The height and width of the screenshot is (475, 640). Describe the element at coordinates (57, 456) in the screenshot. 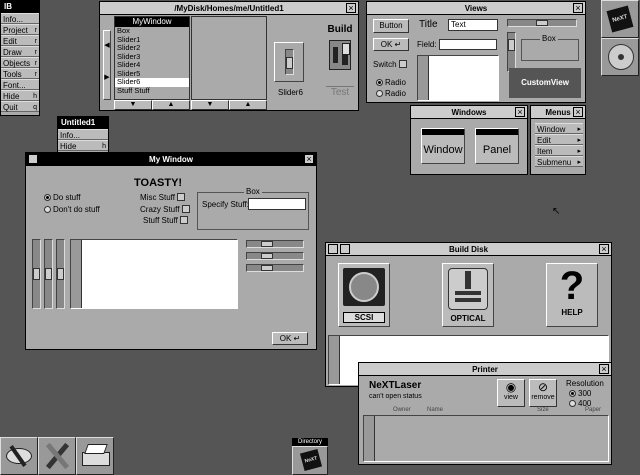

I see `edit-tool-icon` at that location.